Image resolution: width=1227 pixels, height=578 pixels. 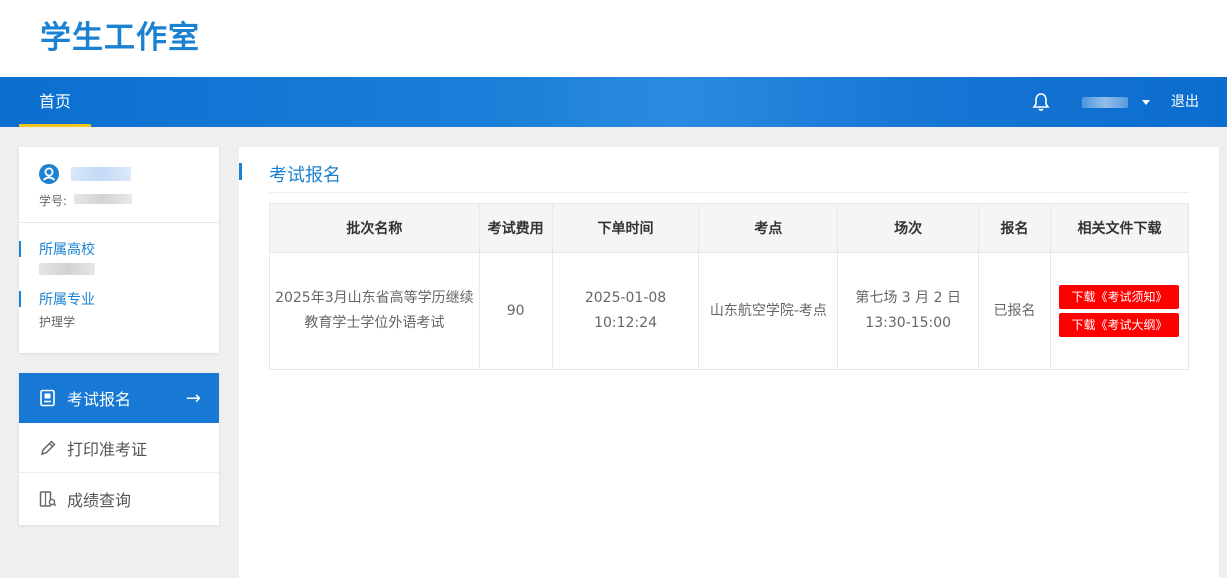 I want to click on column-header: 批次名称, so click(x=374, y=228).